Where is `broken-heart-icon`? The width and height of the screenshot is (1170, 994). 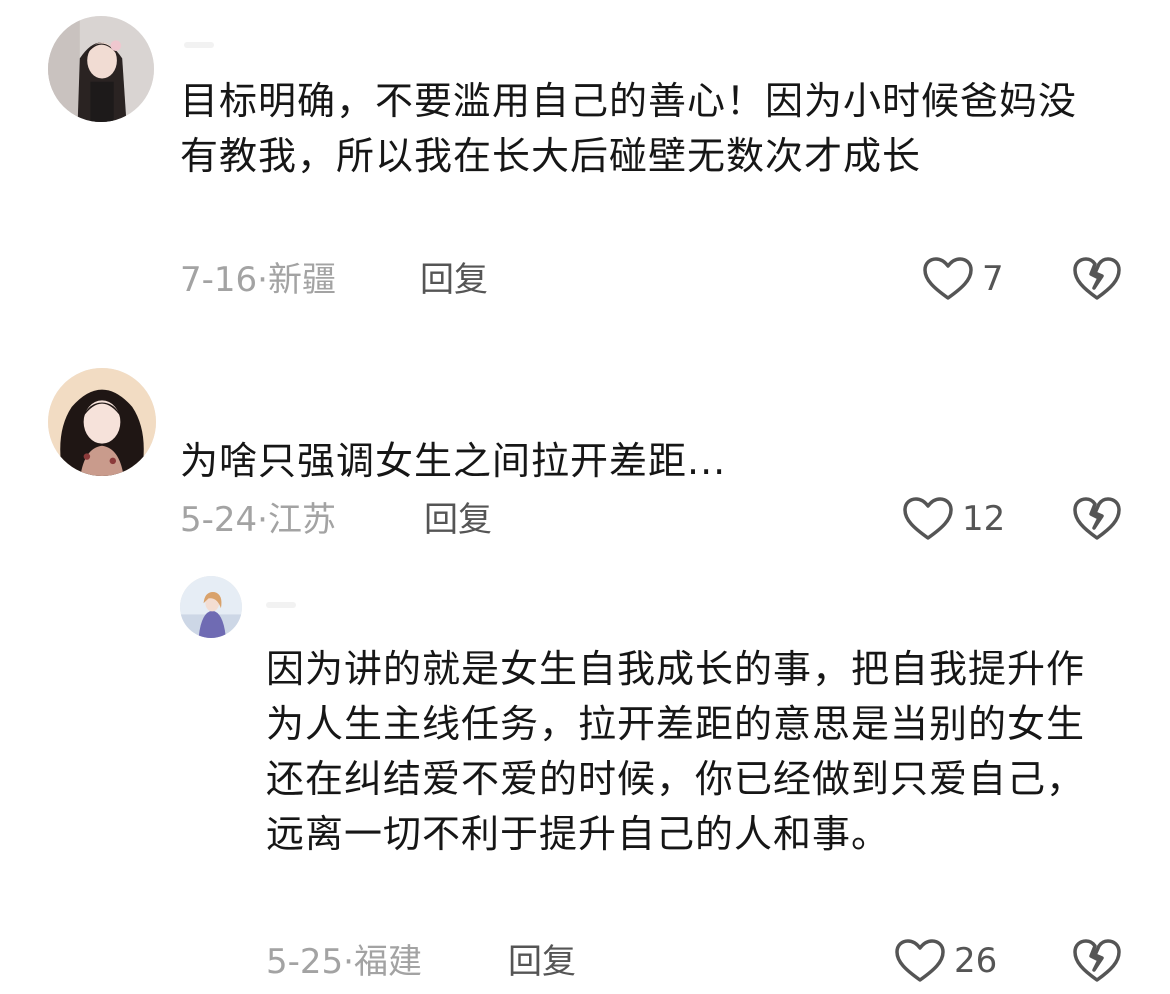
broken-heart-icon is located at coordinates (1097, 961).